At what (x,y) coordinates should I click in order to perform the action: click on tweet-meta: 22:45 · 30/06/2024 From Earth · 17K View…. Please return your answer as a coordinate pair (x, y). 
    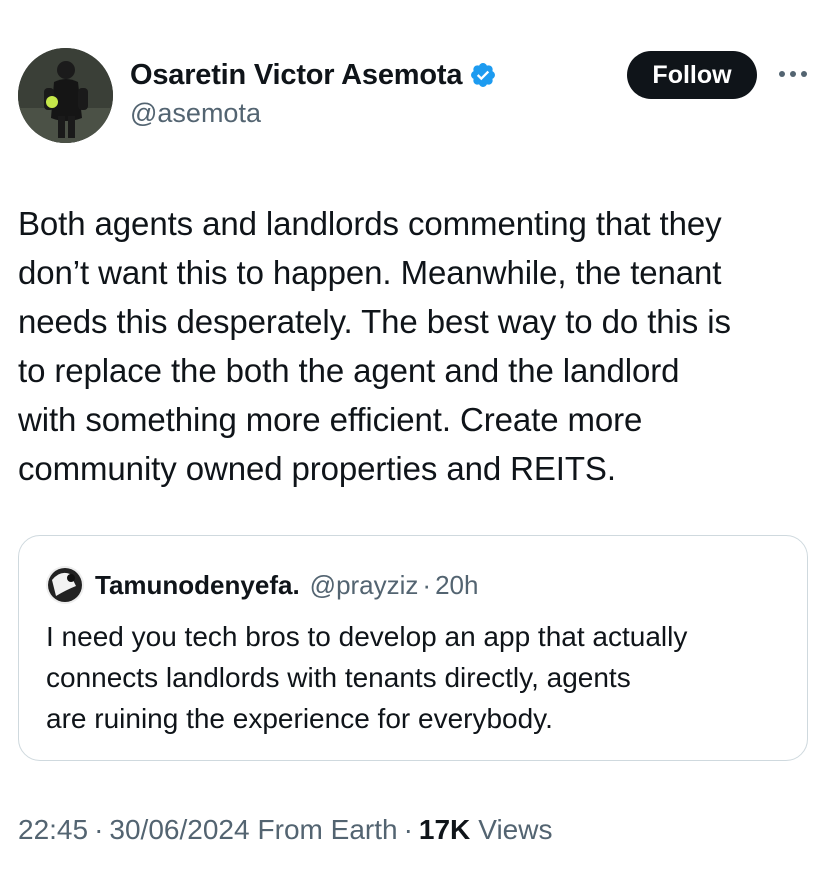
    Looking at the image, I should click on (285, 830).